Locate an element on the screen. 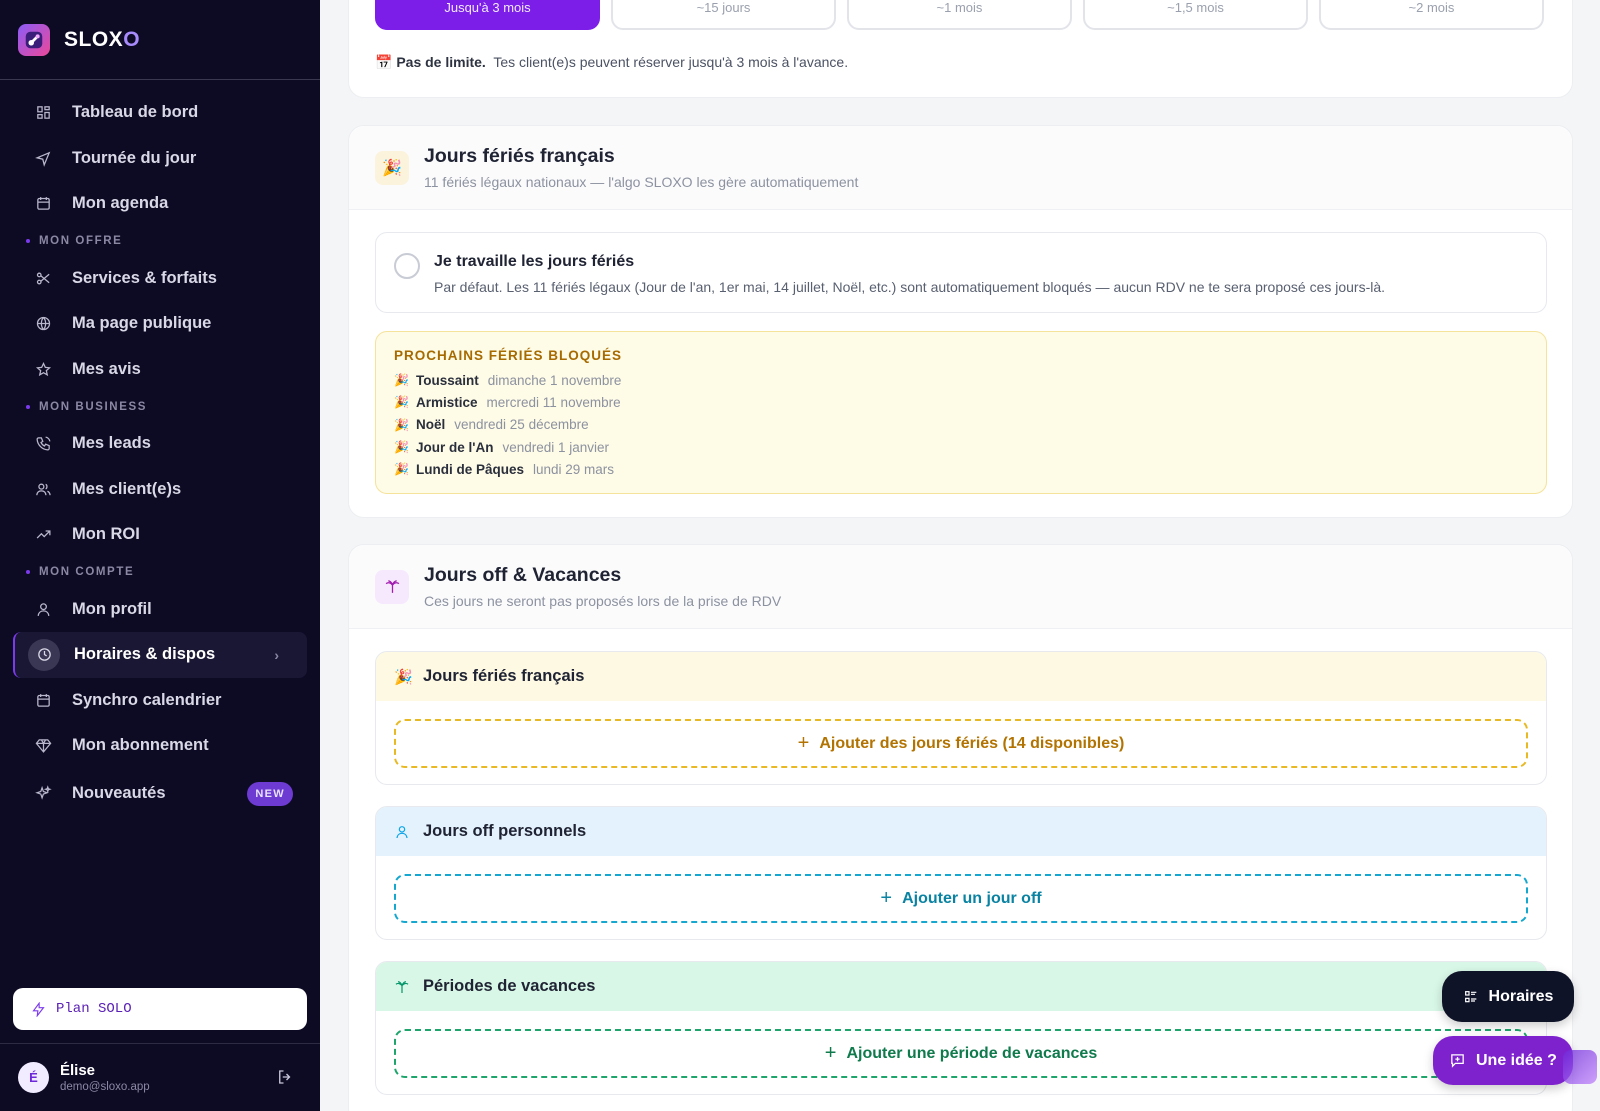  phone-icon is located at coordinates (43, 444).